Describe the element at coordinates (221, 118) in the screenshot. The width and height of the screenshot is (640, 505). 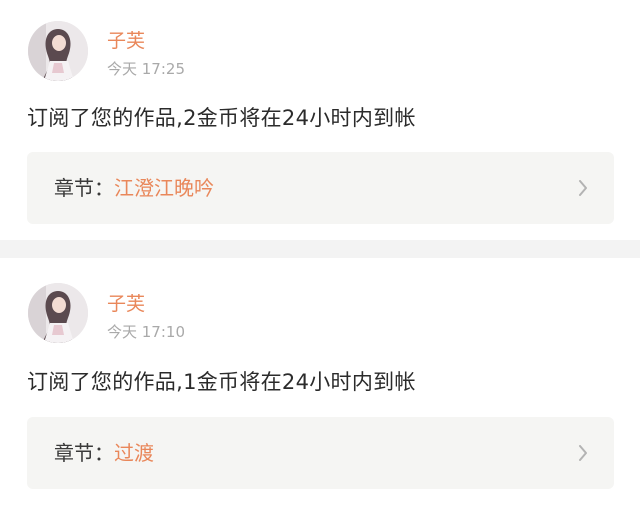
I see `notification-message: 订阅了您的作品,2金币将在24小时内到帐` at that location.